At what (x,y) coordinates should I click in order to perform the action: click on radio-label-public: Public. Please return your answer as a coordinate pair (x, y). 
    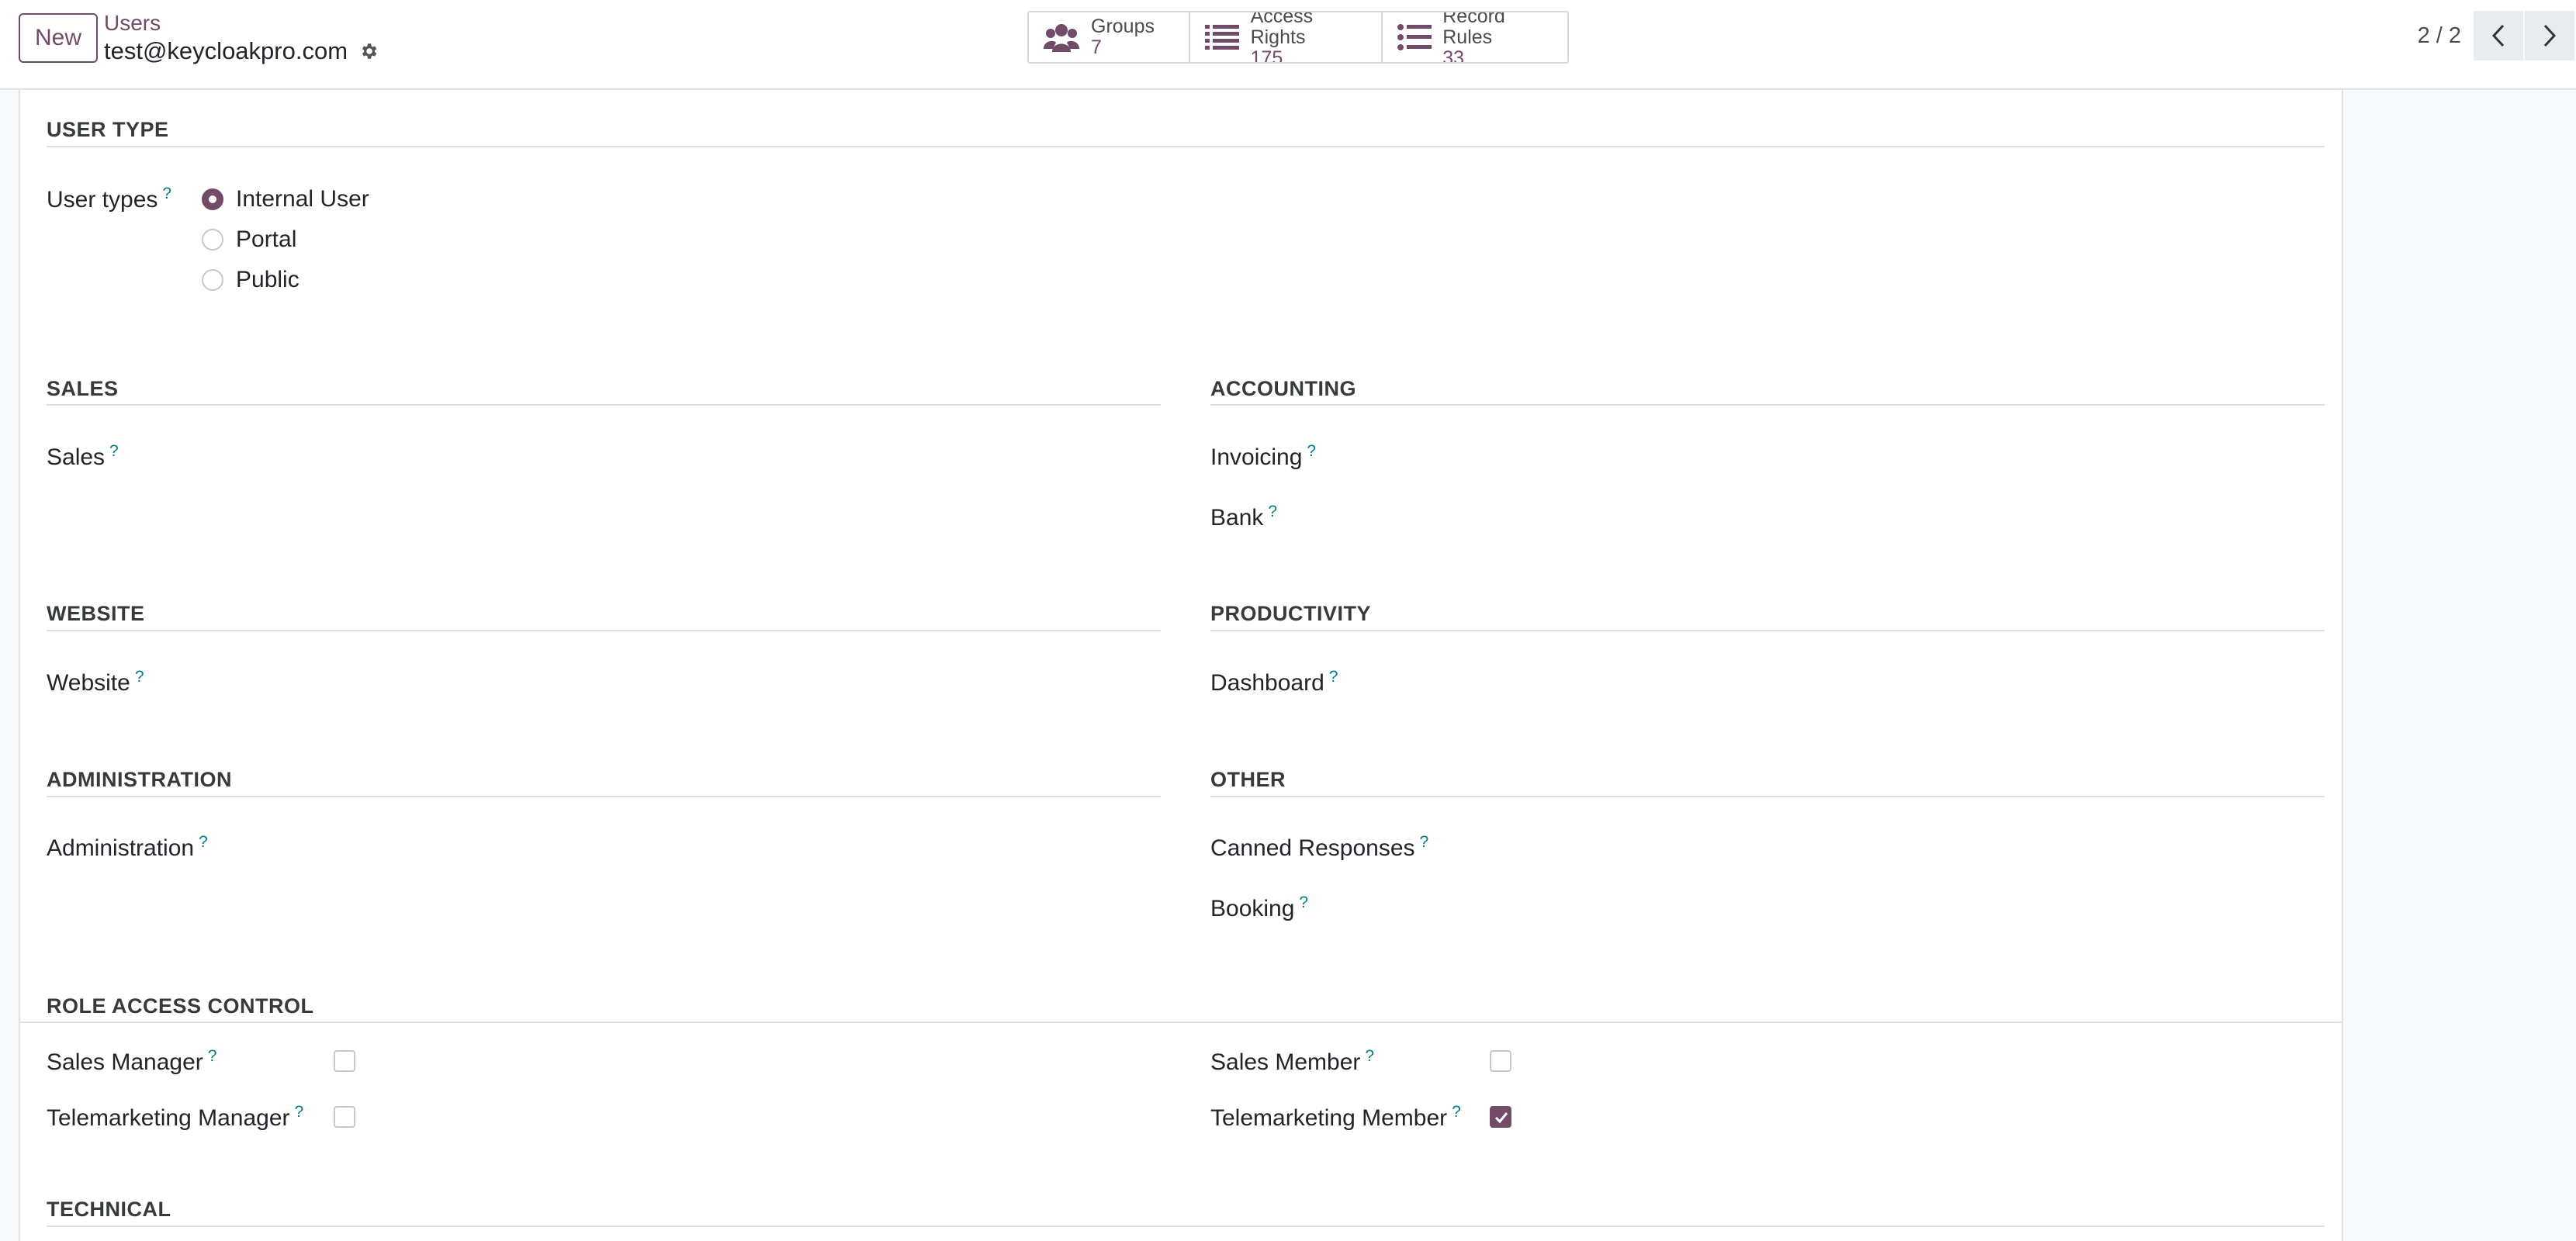
    Looking at the image, I should click on (267, 280).